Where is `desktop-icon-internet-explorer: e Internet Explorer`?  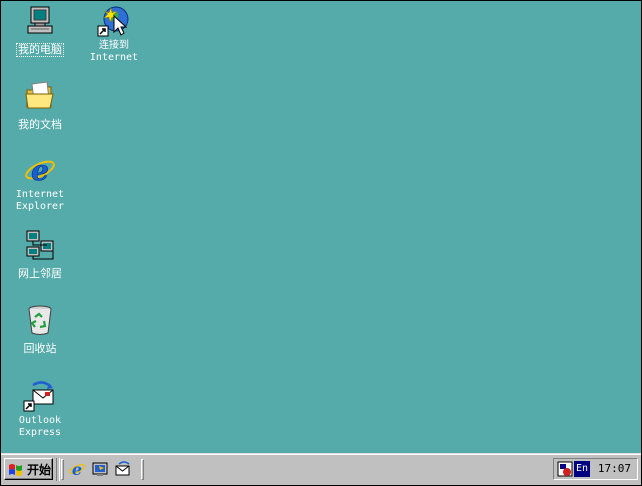 desktop-icon-internet-explorer: e Internet Explorer is located at coordinates (40, 183).